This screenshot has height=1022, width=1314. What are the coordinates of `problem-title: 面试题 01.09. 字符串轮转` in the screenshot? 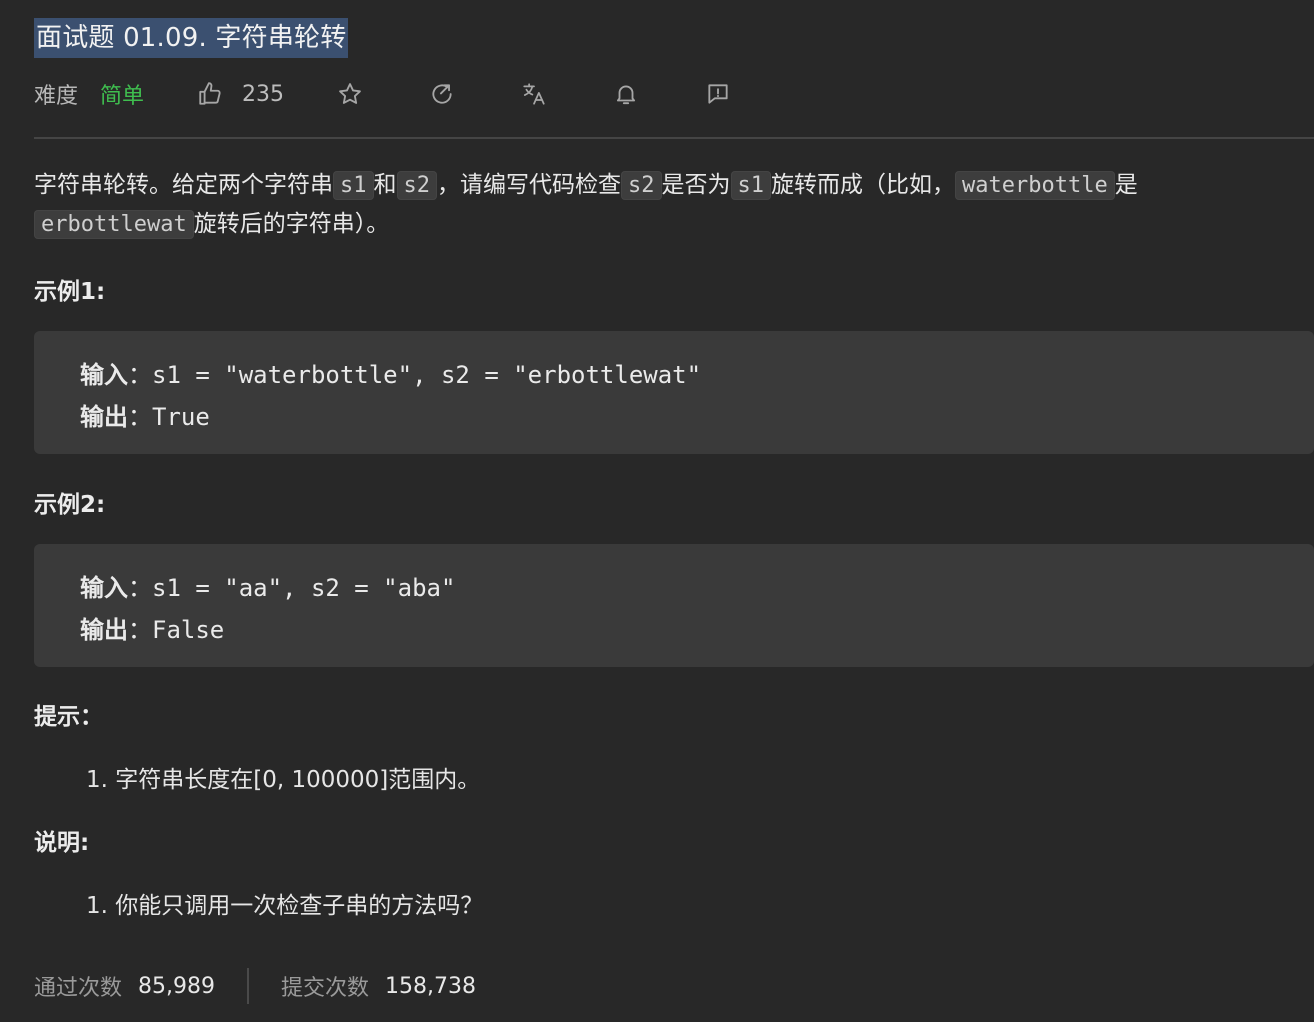 It's located at (191, 38).